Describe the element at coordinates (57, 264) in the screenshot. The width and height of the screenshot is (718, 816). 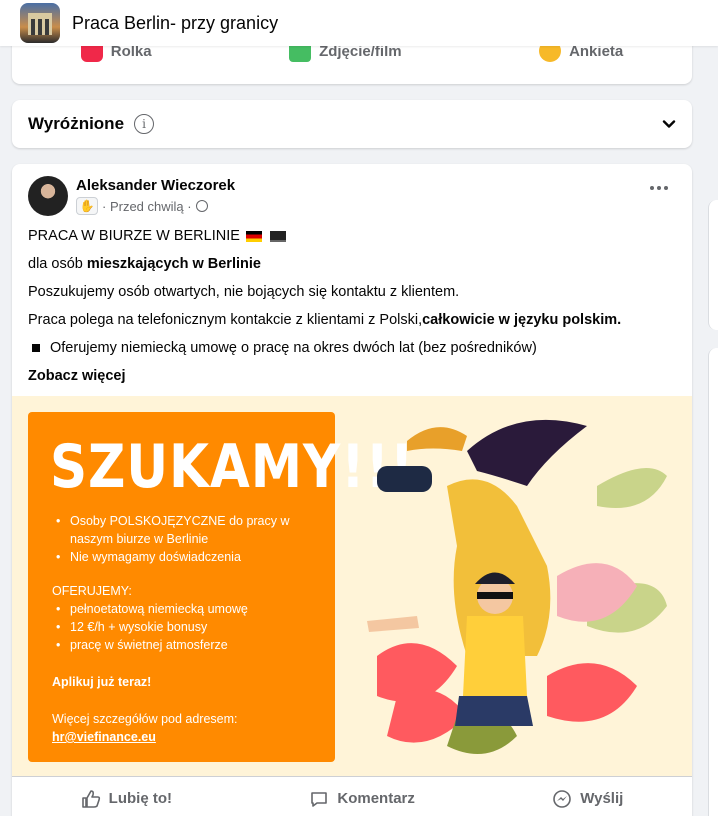
I see `post-line-text: dla osób` at that location.